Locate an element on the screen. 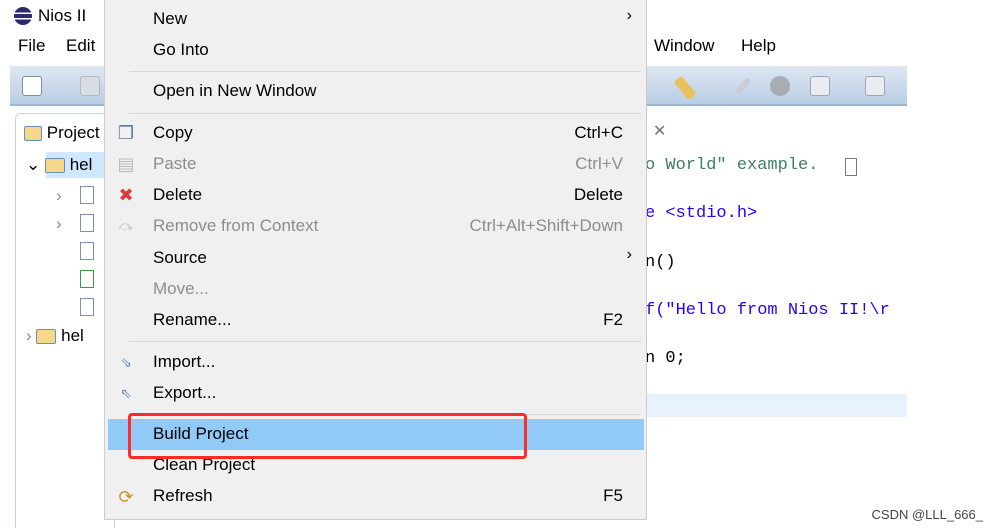 The image size is (997, 528). shortcut: F2 is located at coordinates (613, 319).